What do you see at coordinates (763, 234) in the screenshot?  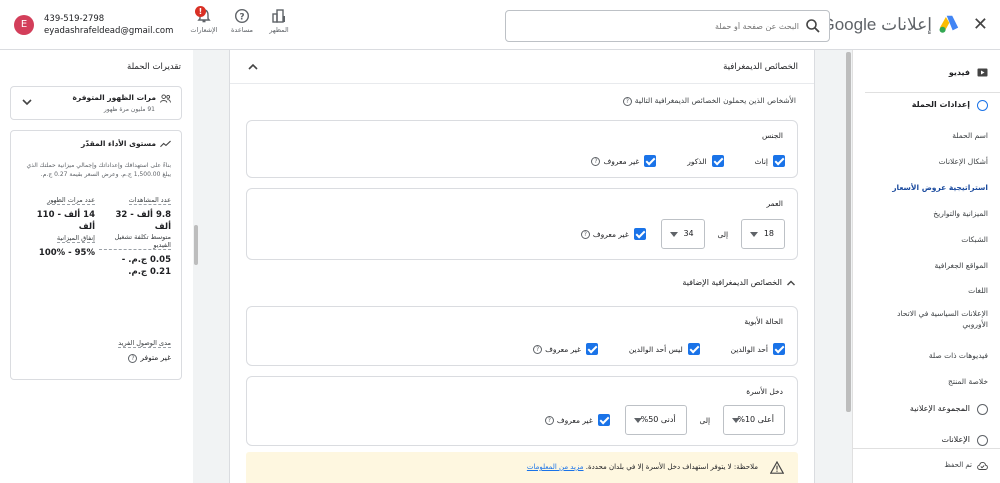 I see `age-from-select: 18` at bounding box center [763, 234].